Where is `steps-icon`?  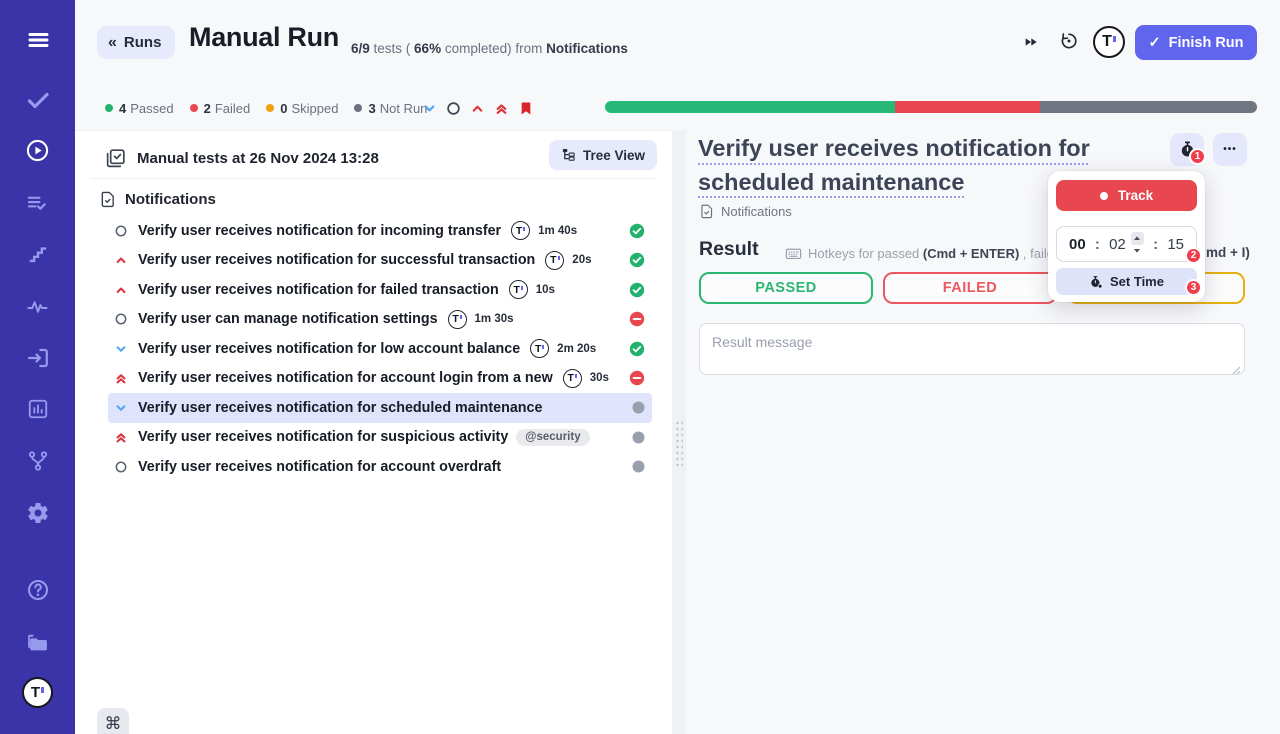 steps-icon is located at coordinates (37, 255).